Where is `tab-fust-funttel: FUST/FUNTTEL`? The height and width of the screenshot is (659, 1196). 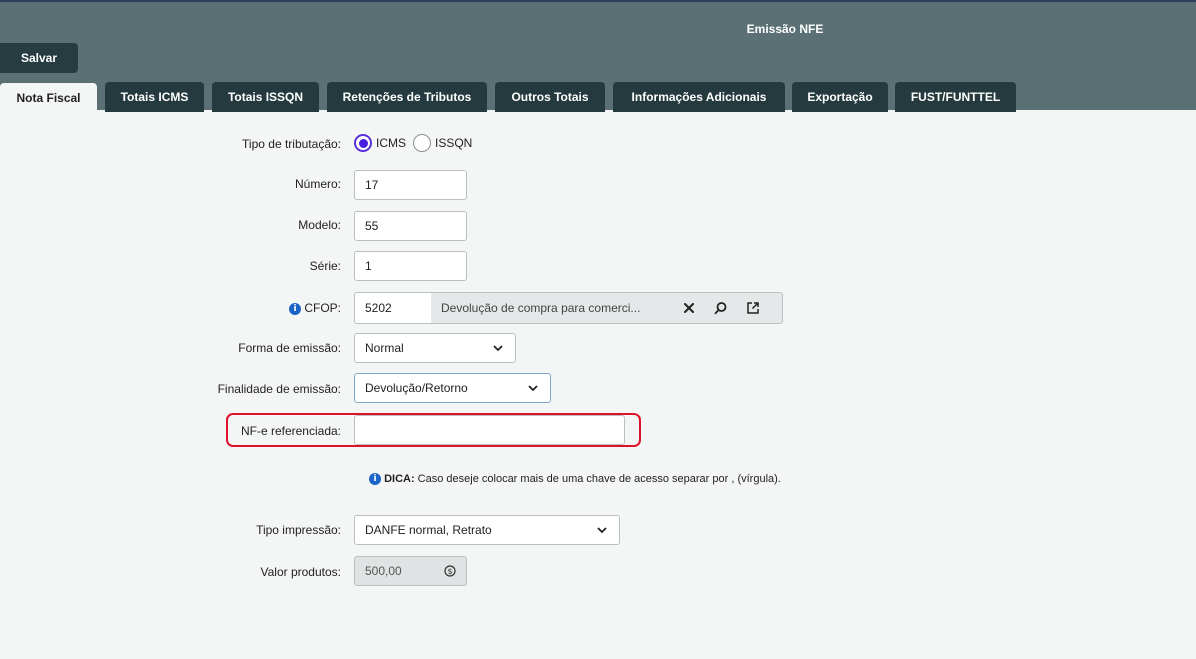
tab-fust-funttel: FUST/FUNTTEL is located at coordinates (955, 97).